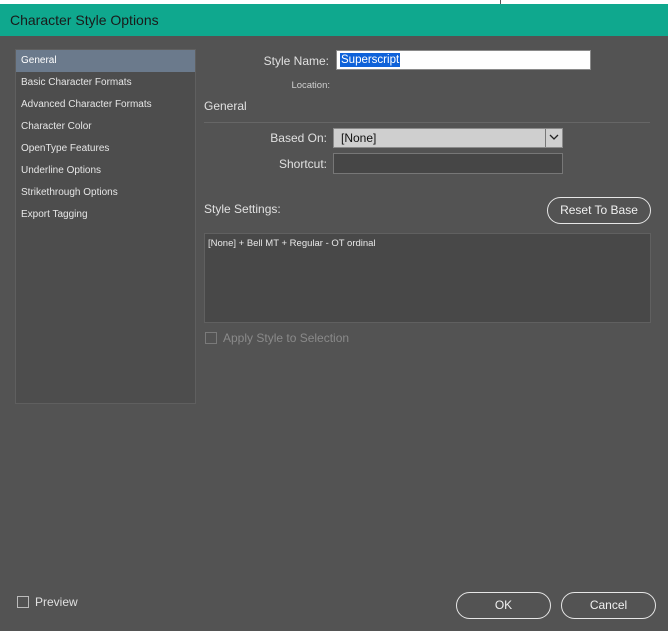  What do you see at coordinates (225, 106) in the screenshot?
I see `section-title: General` at bounding box center [225, 106].